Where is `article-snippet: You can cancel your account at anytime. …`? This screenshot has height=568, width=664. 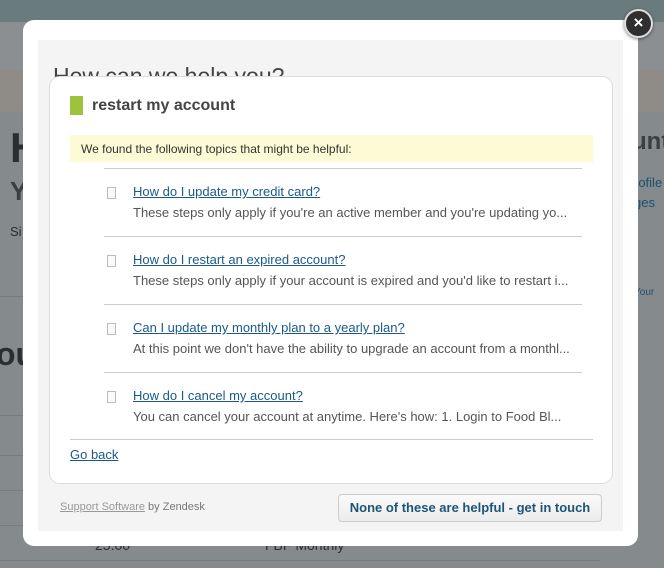 article-snippet: You can cancel your account at anytime. … is located at coordinates (347, 416).